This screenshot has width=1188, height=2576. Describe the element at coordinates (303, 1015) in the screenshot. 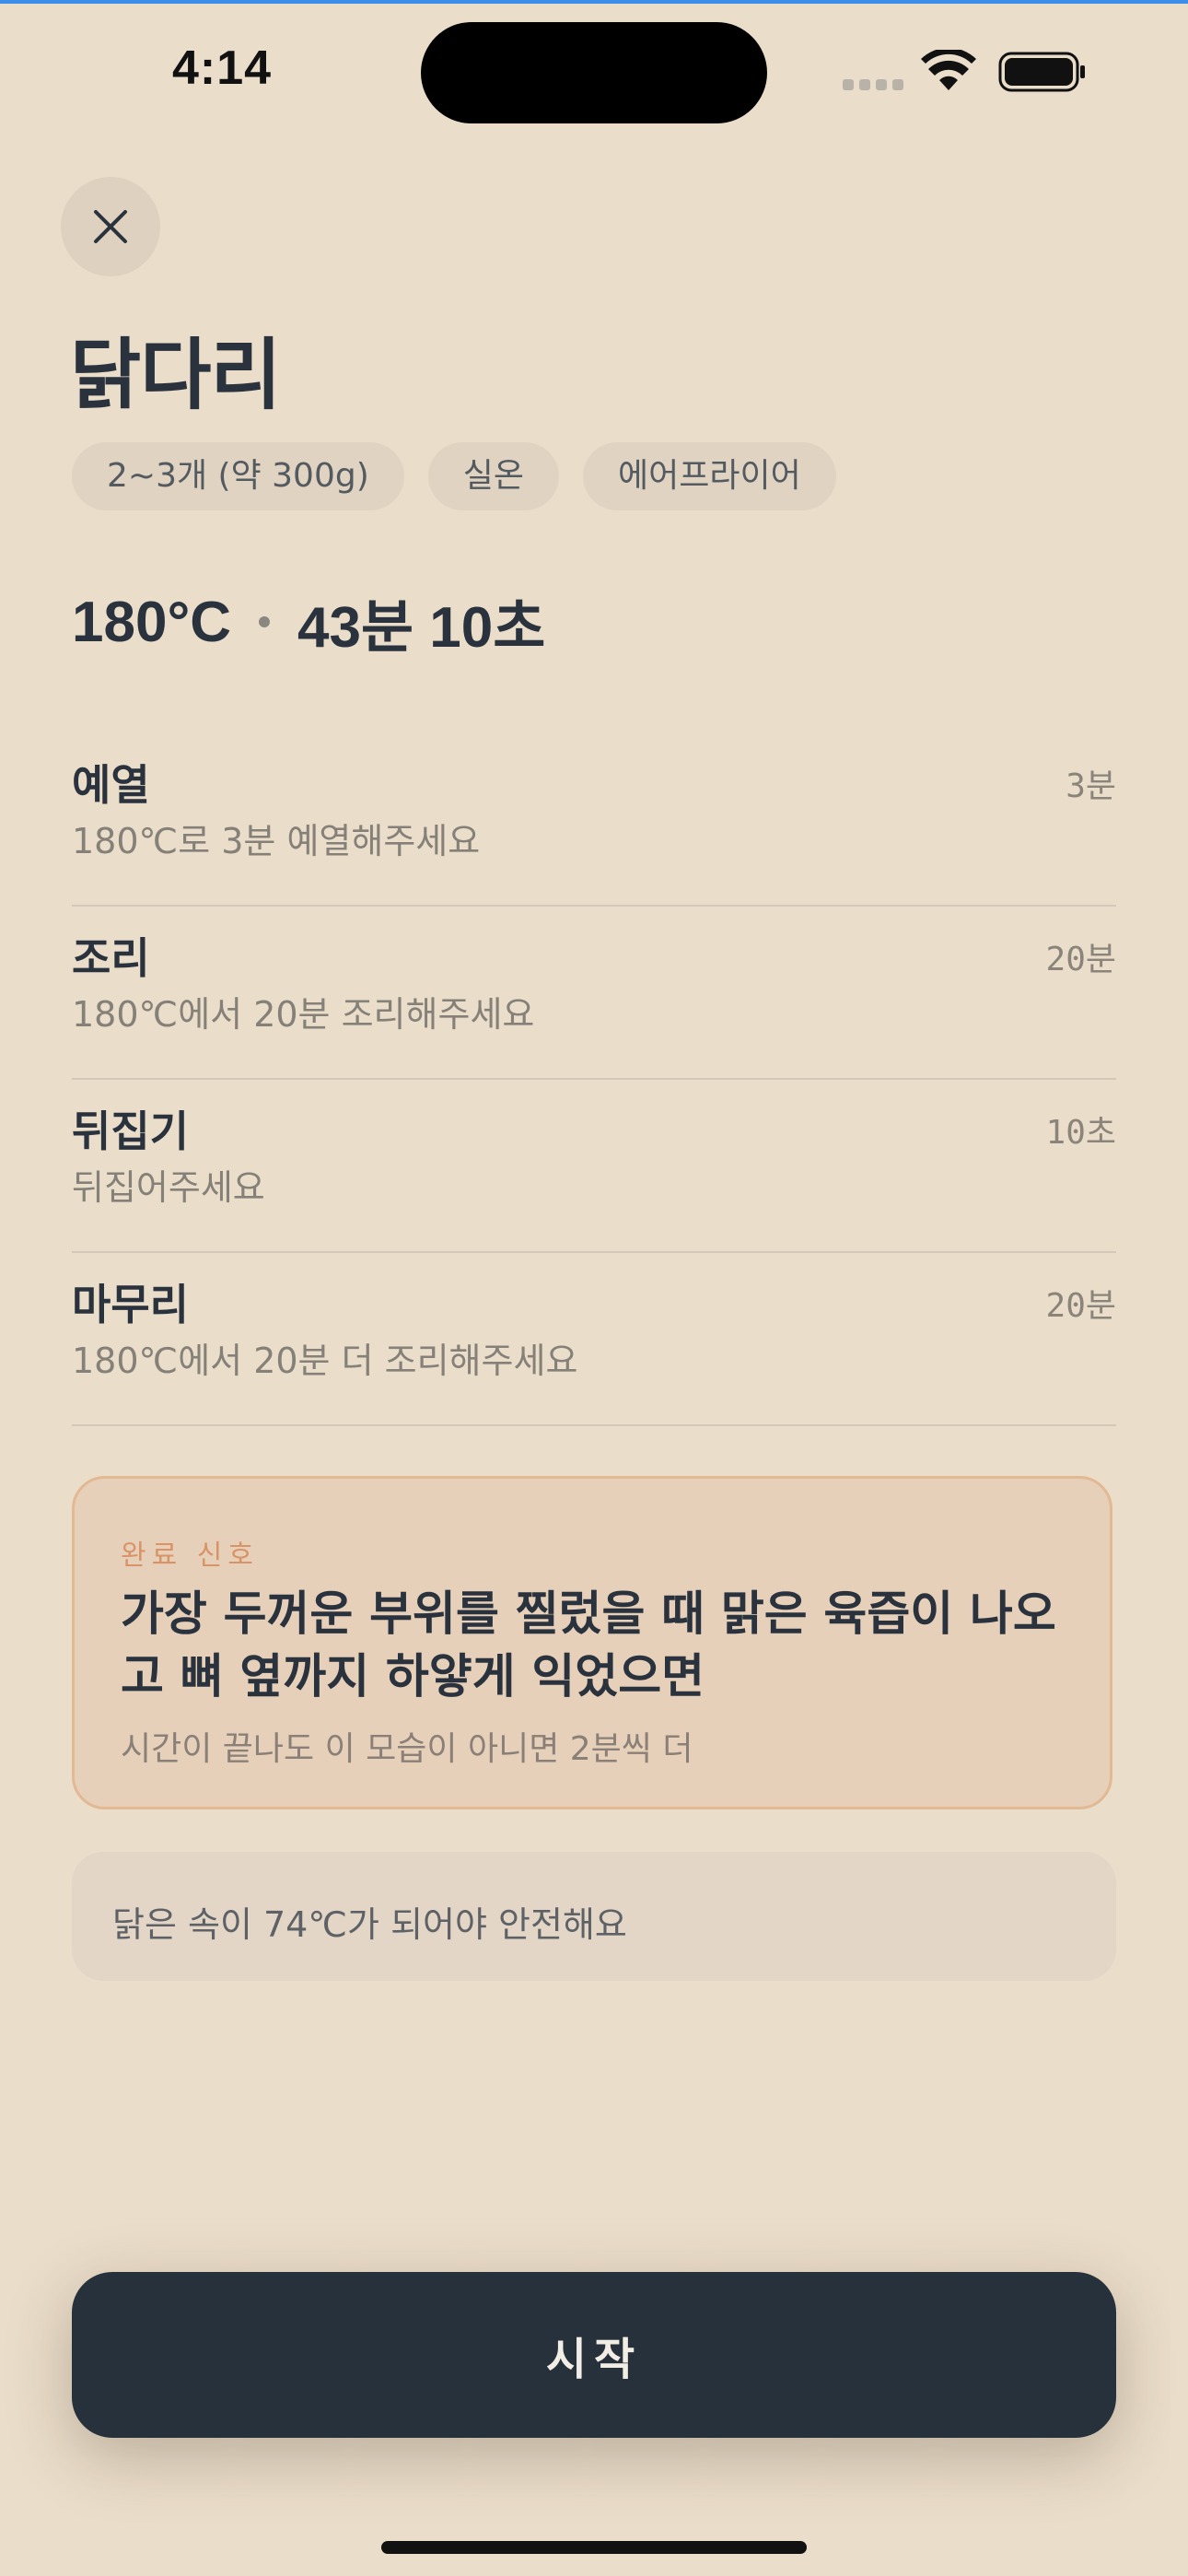

I see `step-description: 180℃에서 20분 조리해주세요` at that location.